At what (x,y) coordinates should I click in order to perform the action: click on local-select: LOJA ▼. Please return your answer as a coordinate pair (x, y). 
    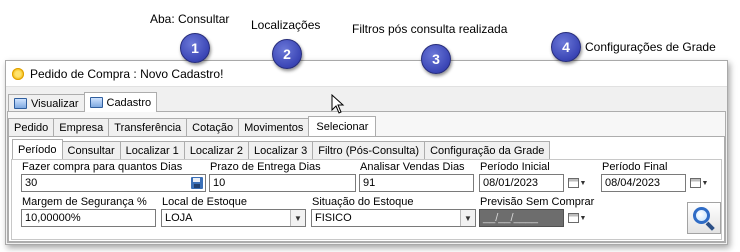
    Looking at the image, I should click on (233, 218).